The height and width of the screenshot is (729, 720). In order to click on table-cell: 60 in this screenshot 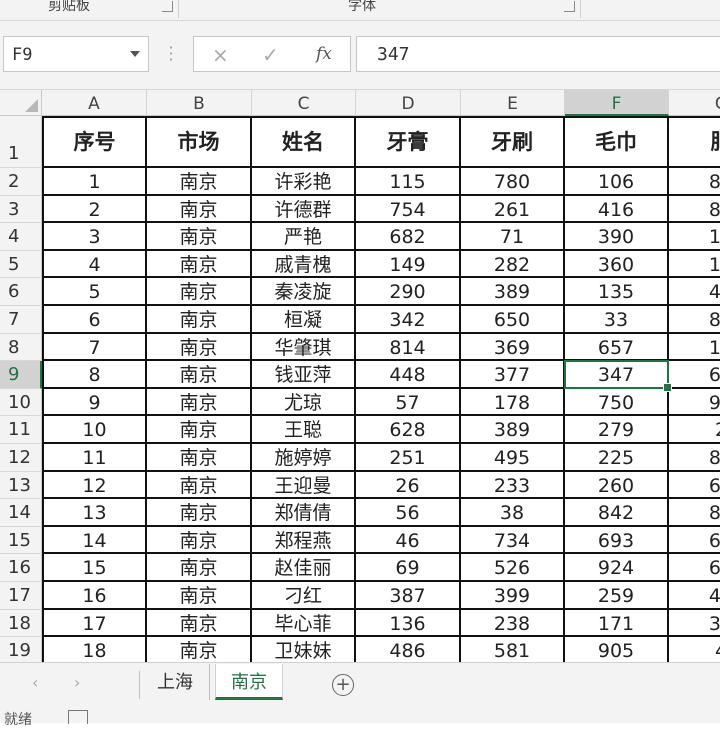, I will do `click(694, 568)`.